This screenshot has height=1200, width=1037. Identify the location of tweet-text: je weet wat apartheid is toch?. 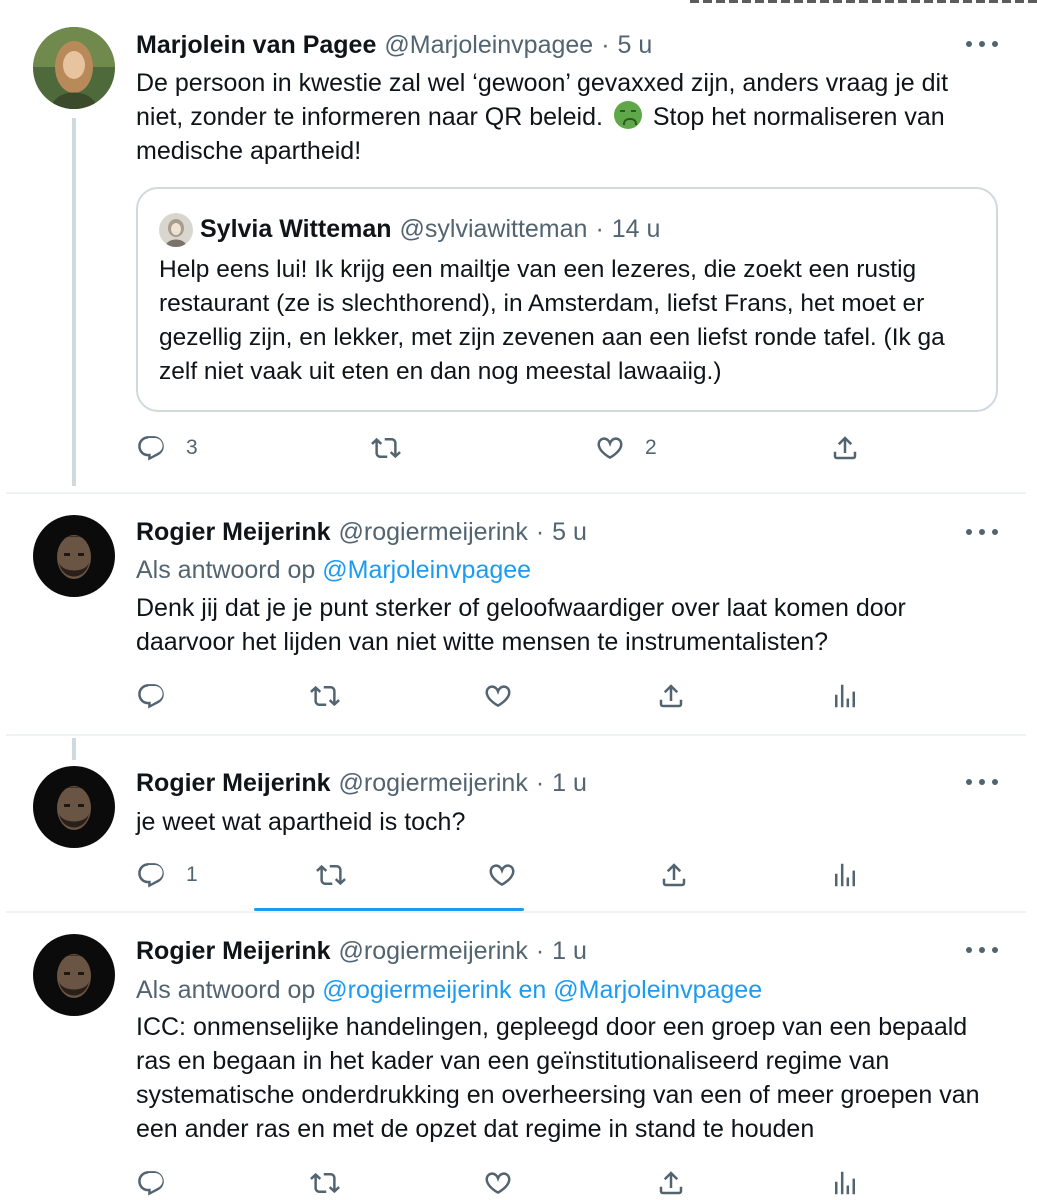
(301, 822).